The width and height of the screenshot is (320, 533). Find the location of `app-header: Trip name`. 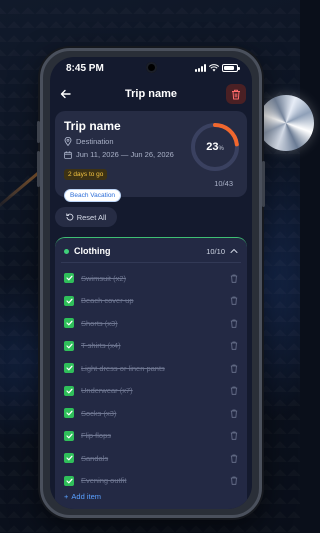

app-header: Trip name is located at coordinates (151, 94).